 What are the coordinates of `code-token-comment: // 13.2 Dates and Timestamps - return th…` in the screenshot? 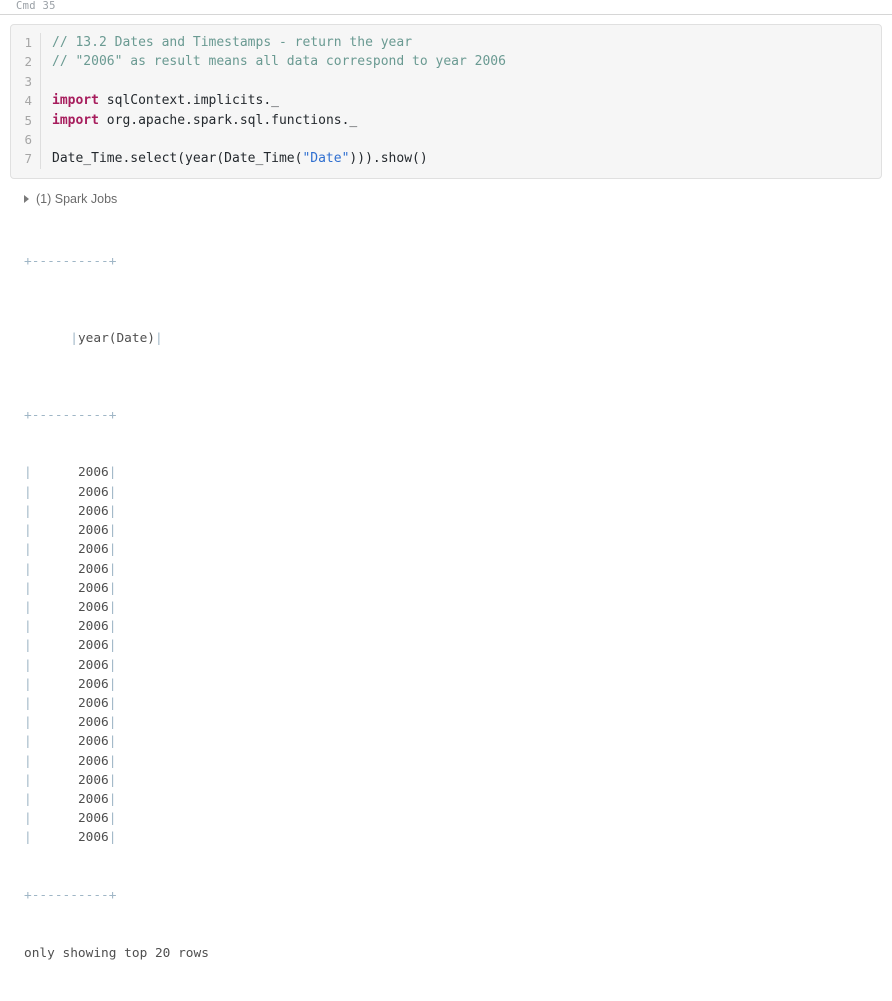 It's located at (232, 42).